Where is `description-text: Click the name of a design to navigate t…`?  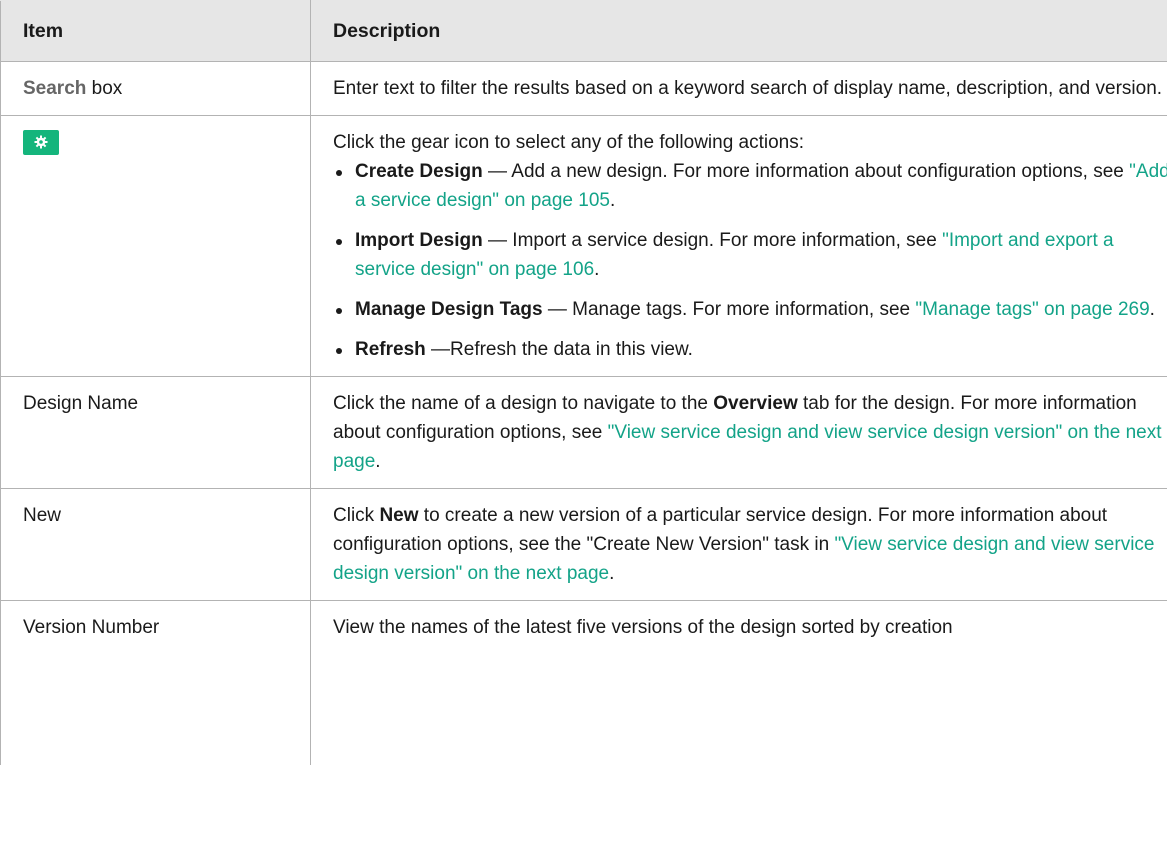 description-text: Click the name of a design to navigate t… is located at coordinates (523, 403).